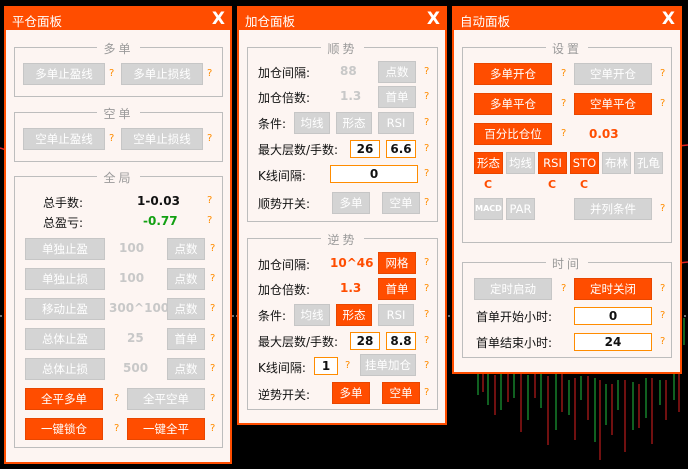 This screenshot has width=688, height=469. What do you see at coordinates (613, 209) in the screenshot?
I see `parallel-conditions-button: 并列条件` at bounding box center [613, 209].